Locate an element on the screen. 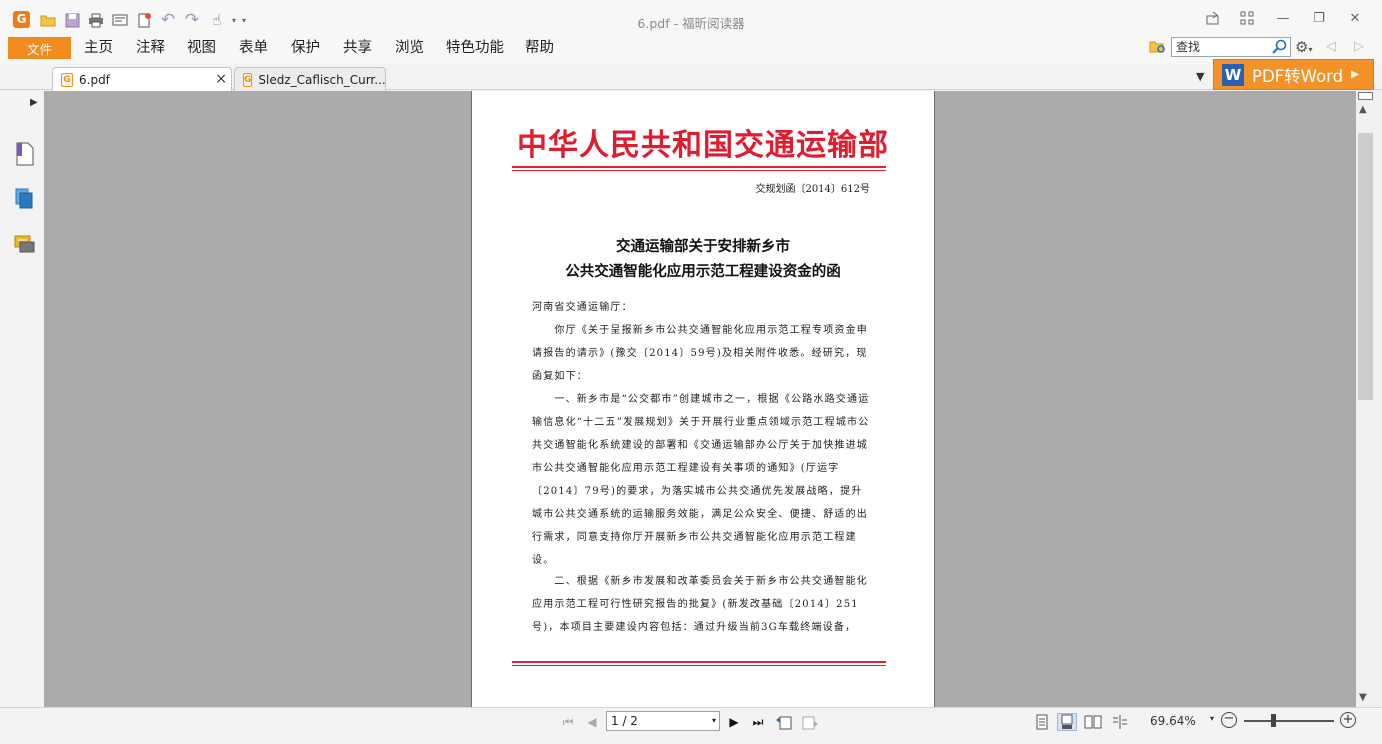  menu-view: 视图 is located at coordinates (201, 48).